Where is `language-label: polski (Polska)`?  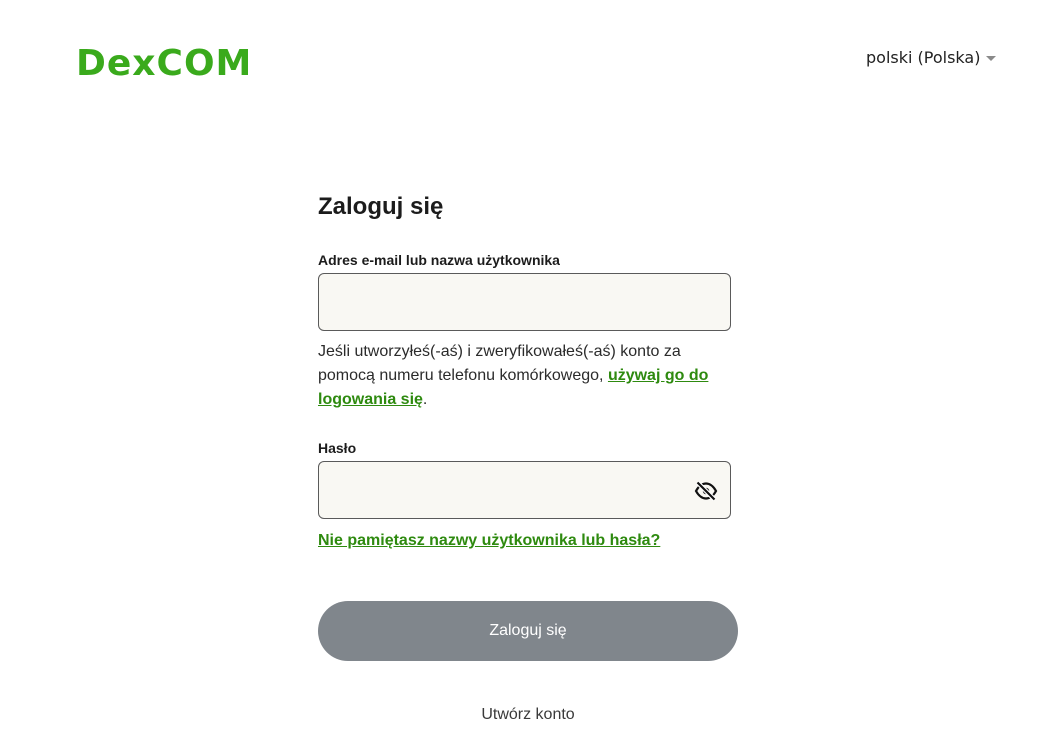 language-label: polski (Polska) is located at coordinates (923, 57).